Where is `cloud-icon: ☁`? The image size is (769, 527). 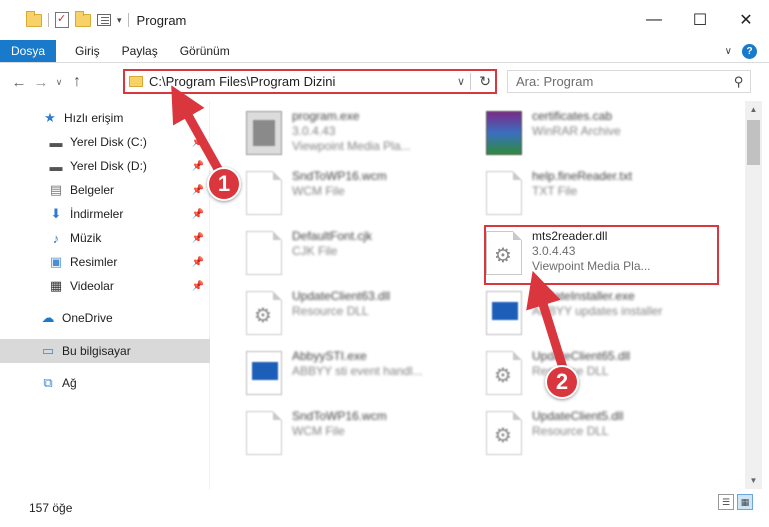 cloud-icon: ☁ is located at coordinates (48, 317).